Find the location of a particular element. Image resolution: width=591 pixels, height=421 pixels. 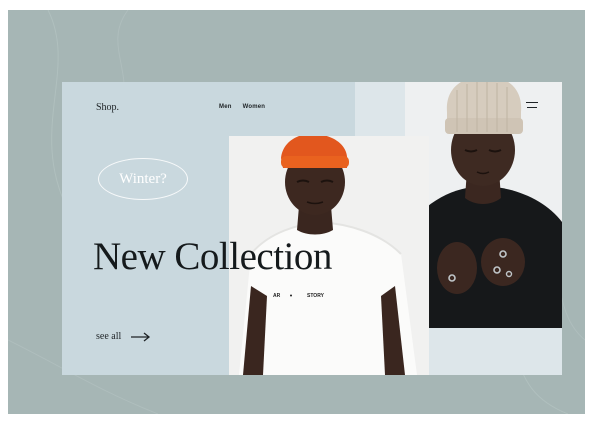

winter-tag: Winter? is located at coordinates (143, 179).